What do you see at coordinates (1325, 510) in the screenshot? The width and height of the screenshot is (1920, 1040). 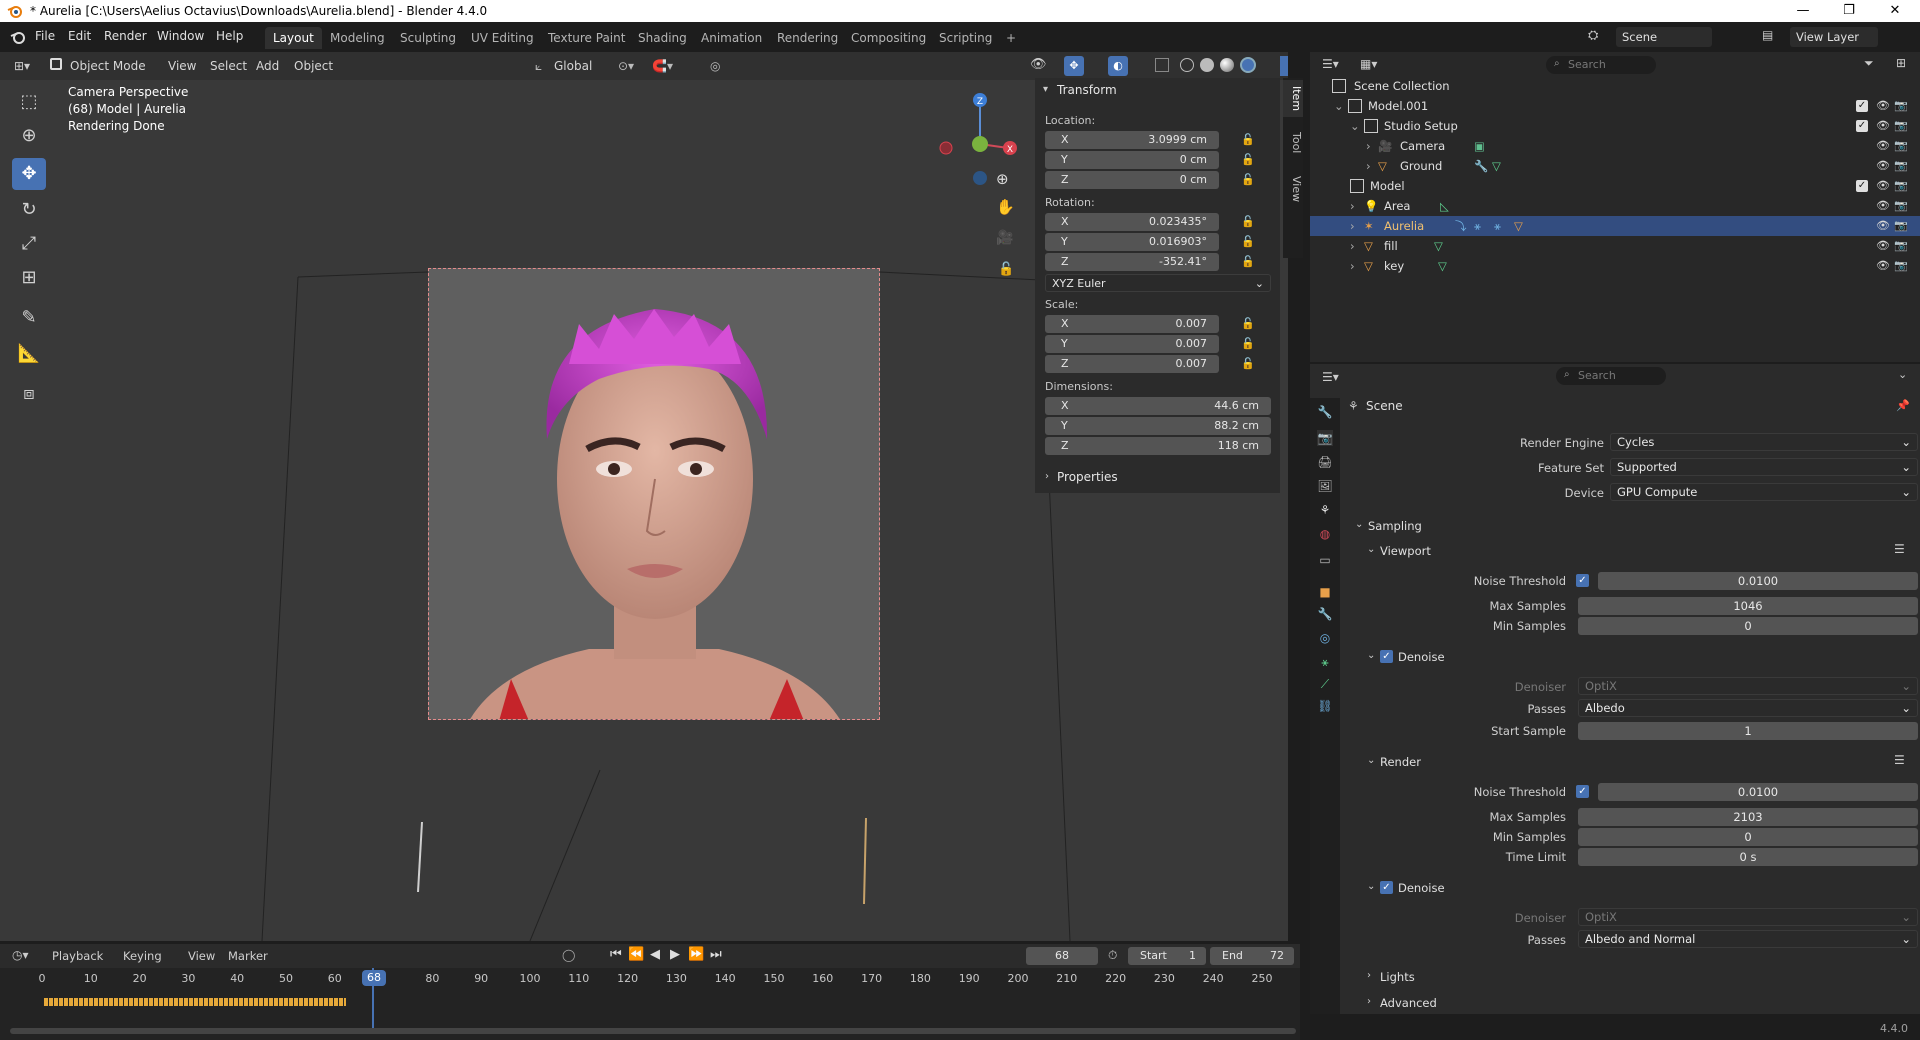 I see `scene-properties-icon: ⚘` at bounding box center [1325, 510].